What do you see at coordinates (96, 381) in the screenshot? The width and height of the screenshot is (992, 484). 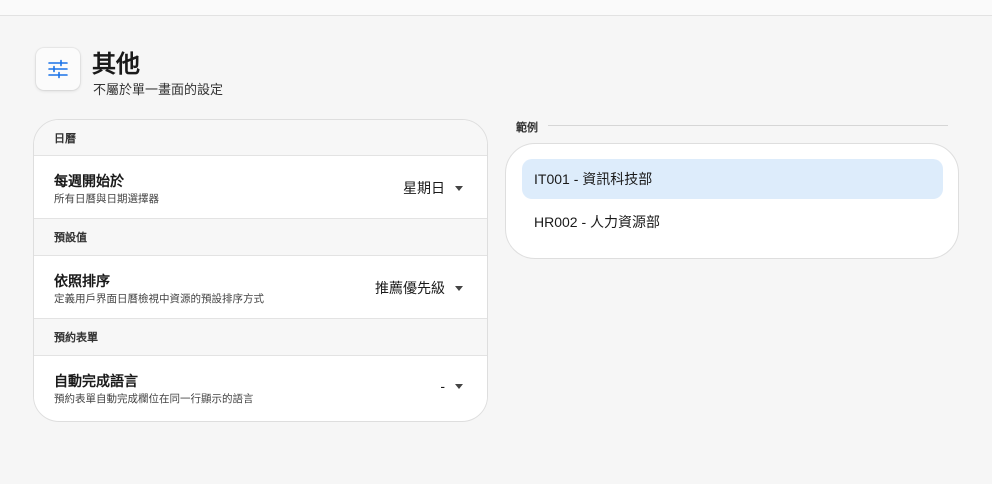 I see `setting-title: 自動完成語言` at bounding box center [96, 381].